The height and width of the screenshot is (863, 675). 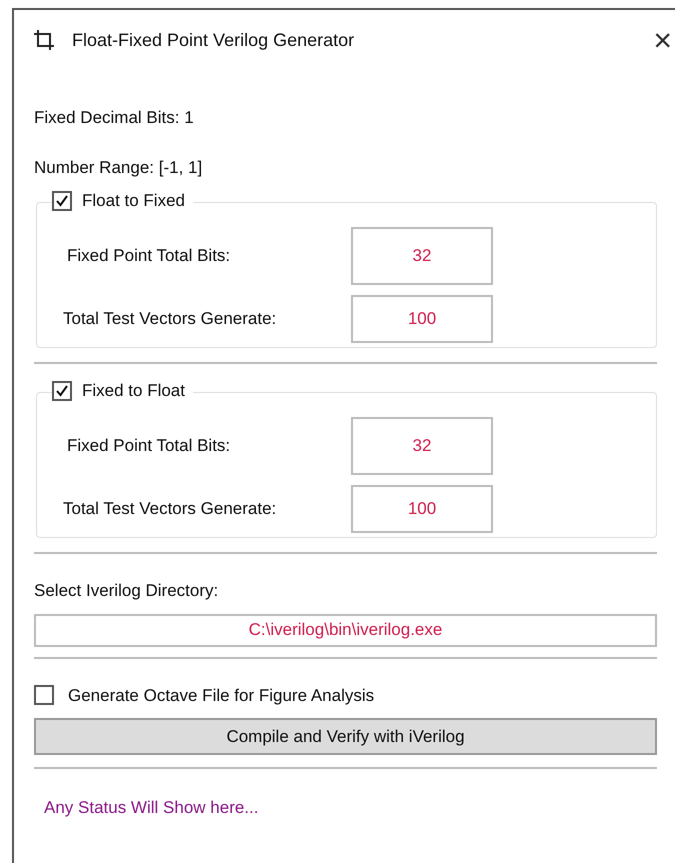 I want to click on group-label: Float to Fixed, so click(x=133, y=201).